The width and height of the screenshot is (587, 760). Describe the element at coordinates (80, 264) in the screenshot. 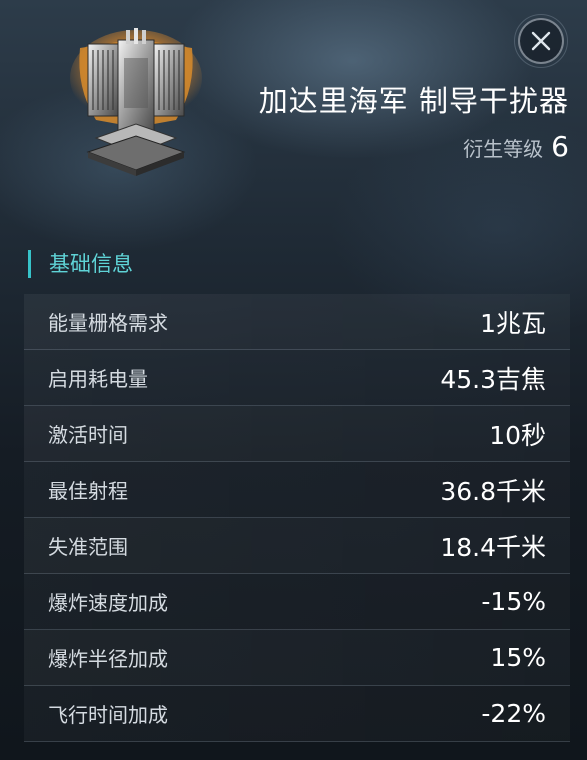

I see `section-title: 基础信息` at that location.